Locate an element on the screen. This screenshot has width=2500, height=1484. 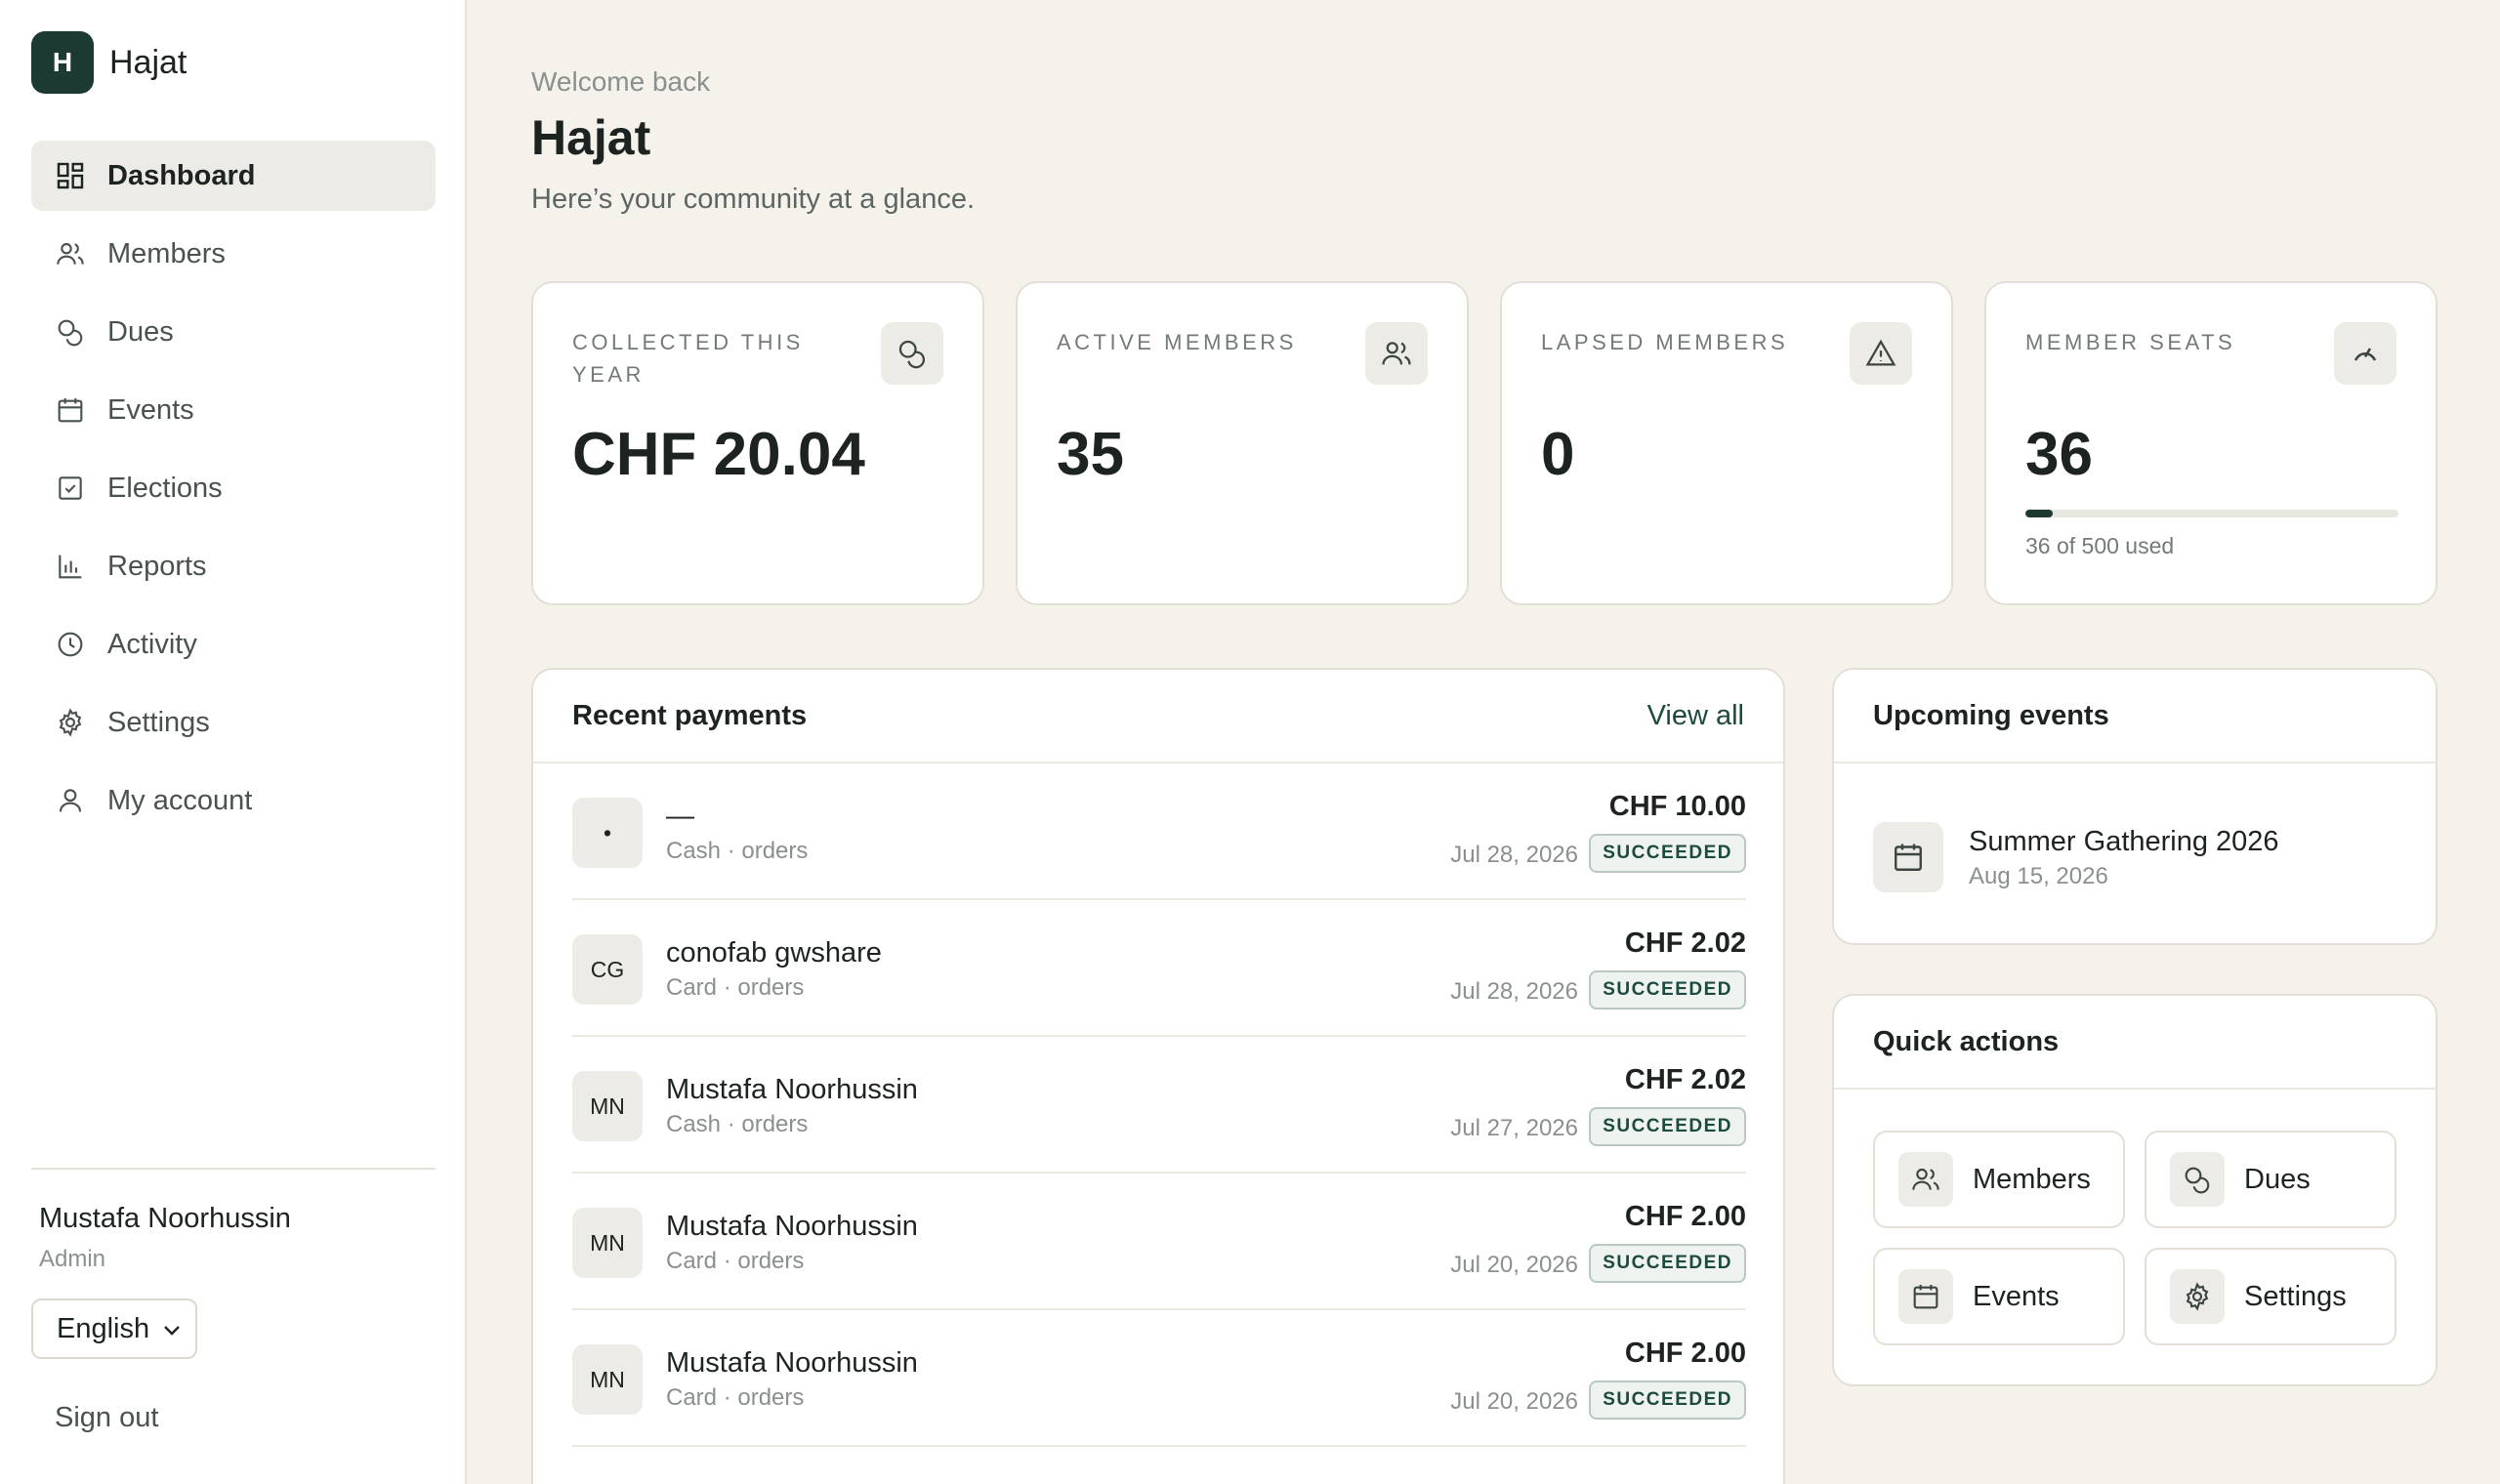
sidebar-item-my-account: My account is located at coordinates (233, 801).